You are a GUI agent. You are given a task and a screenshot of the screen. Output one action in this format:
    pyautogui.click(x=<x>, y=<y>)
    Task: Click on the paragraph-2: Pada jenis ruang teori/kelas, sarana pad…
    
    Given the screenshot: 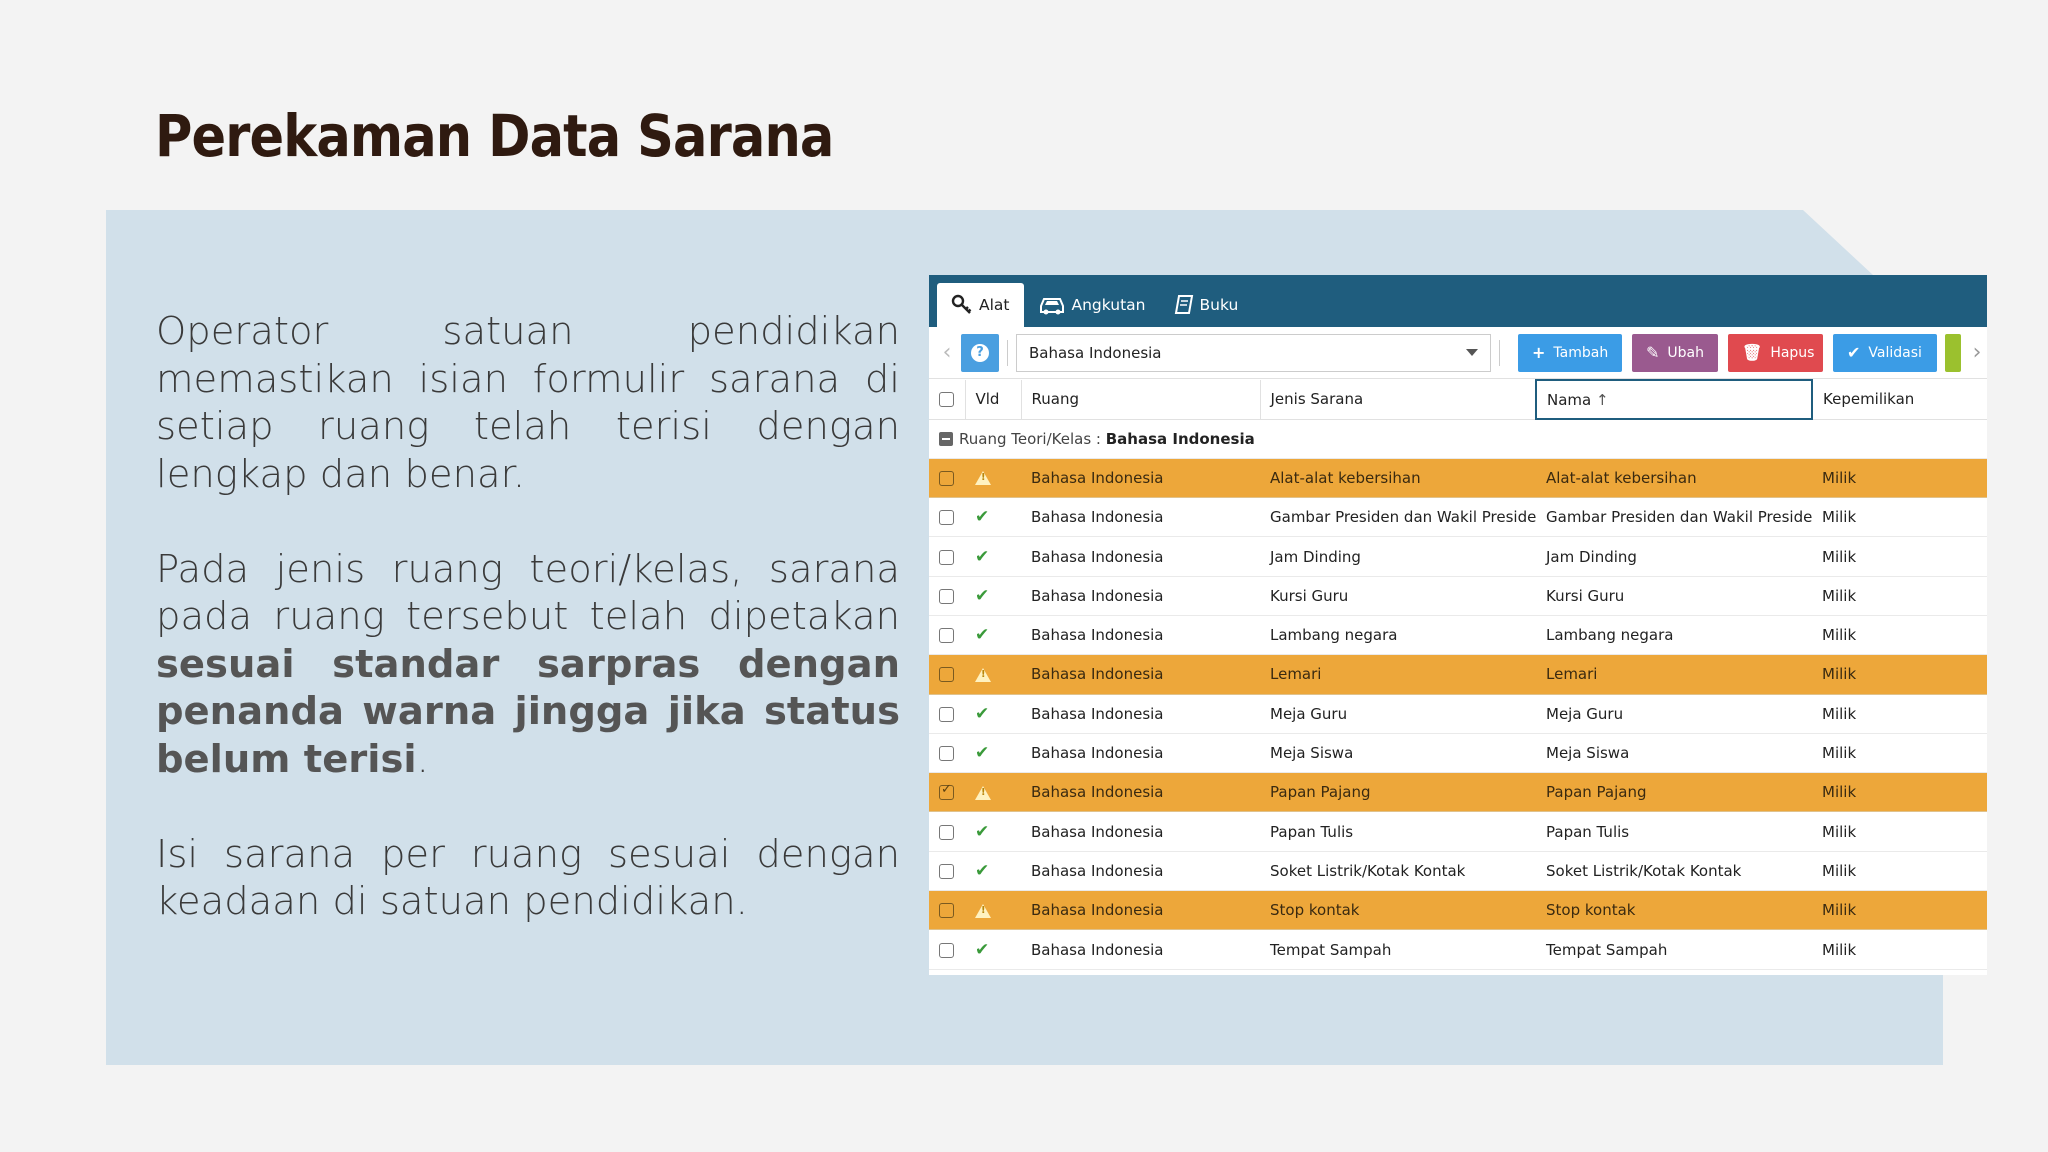 What is the action you would take?
    pyautogui.click(x=528, y=664)
    